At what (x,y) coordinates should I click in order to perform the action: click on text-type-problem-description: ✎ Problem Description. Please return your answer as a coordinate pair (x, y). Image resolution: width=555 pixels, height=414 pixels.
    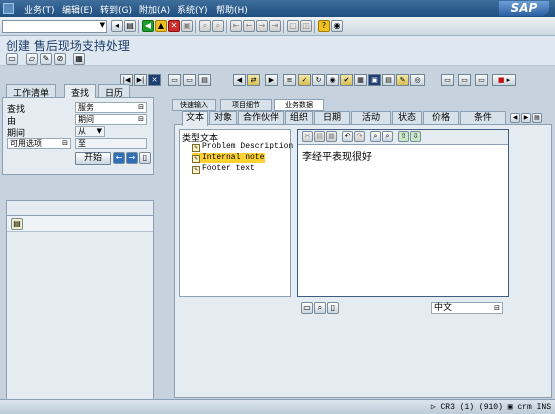
    Looking at the image, I should click on (243, 147).